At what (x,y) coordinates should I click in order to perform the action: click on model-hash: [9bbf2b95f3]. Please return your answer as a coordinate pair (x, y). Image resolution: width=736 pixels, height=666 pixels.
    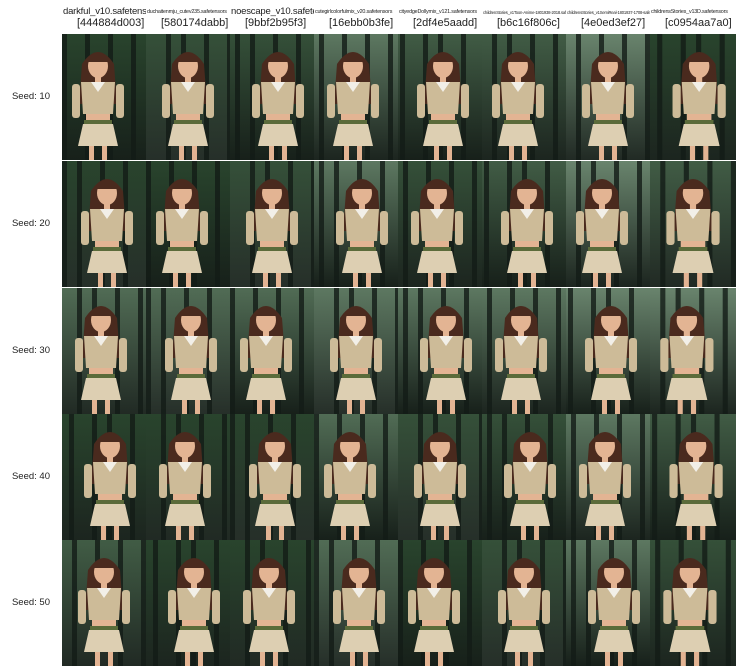
    Looking at the image, I should click on (276, 23).